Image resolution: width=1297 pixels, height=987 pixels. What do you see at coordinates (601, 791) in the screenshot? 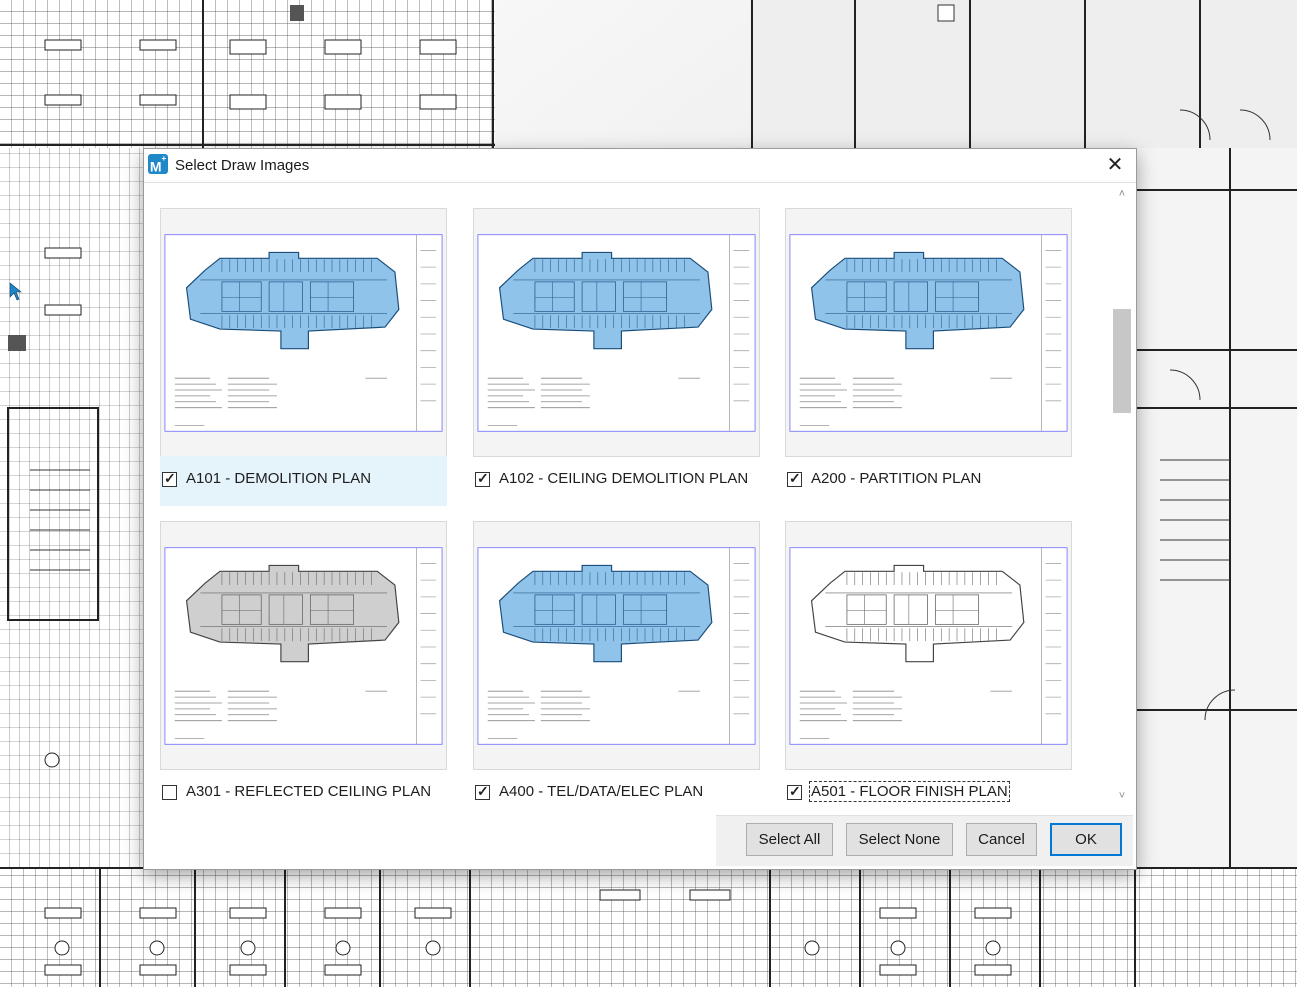
I see `drawing-label: A400 - TEL/DATA/ELEC PLAN` at bounding box center [601, 791].